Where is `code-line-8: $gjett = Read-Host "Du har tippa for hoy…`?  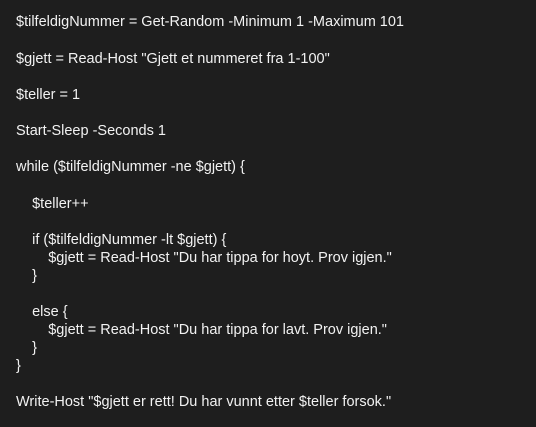
code-line-8: $gjett = Read-Host "Du har tippa for hoy… is located at coordinates (204, 258).